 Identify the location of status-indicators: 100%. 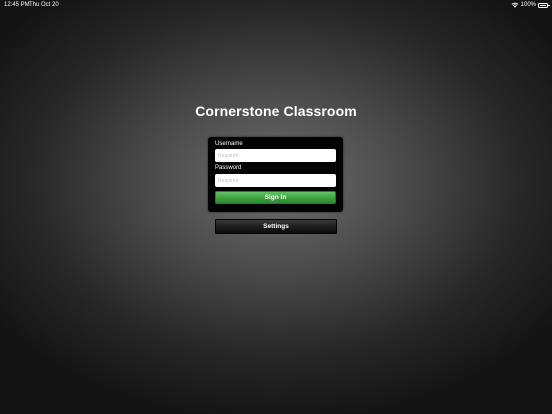
(530, 5).